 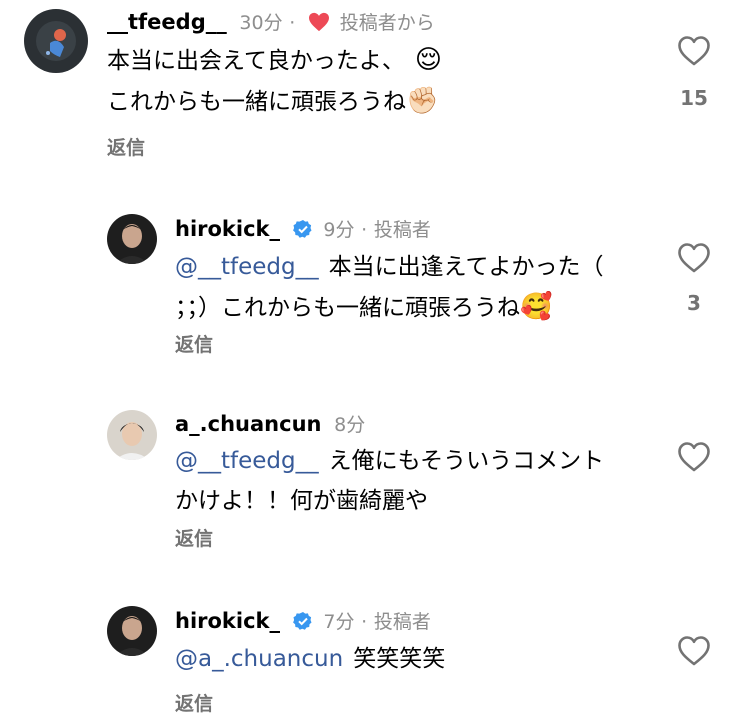 What do you see at coordinates (261, 23) in the screenshot?
I see `timestamp: 30分` at bounding box center [261, 23].